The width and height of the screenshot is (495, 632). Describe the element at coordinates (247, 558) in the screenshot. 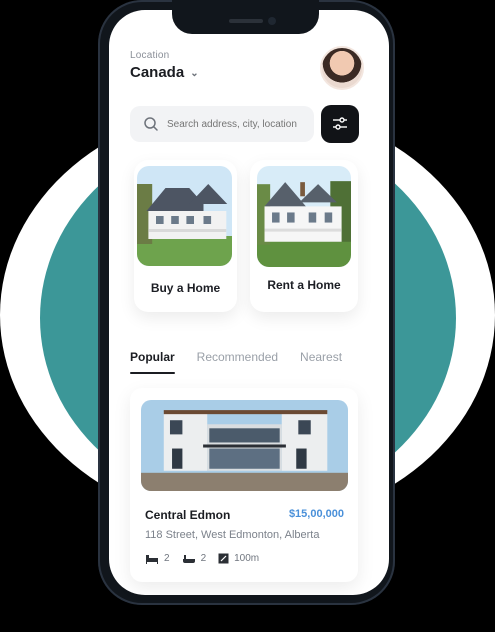

I see `area-value: 100m` at that location.